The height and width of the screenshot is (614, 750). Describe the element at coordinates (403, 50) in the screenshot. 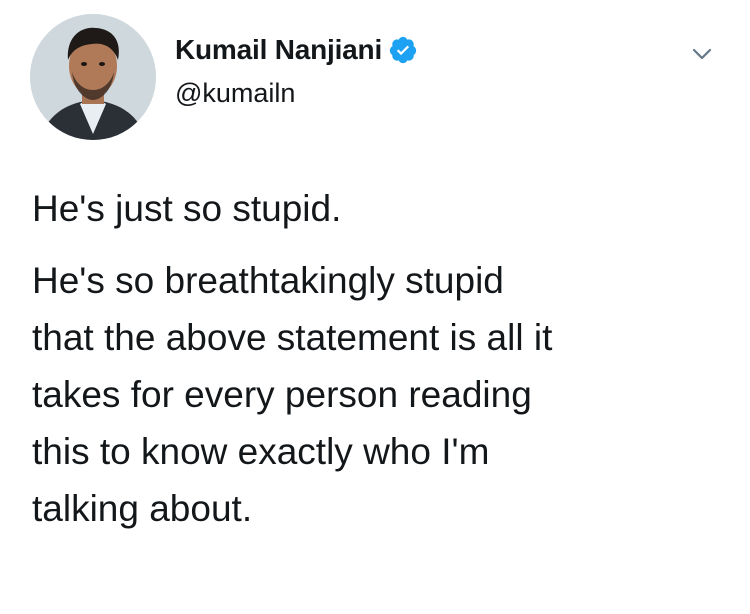

I see `verified-badge-icon` at that location.